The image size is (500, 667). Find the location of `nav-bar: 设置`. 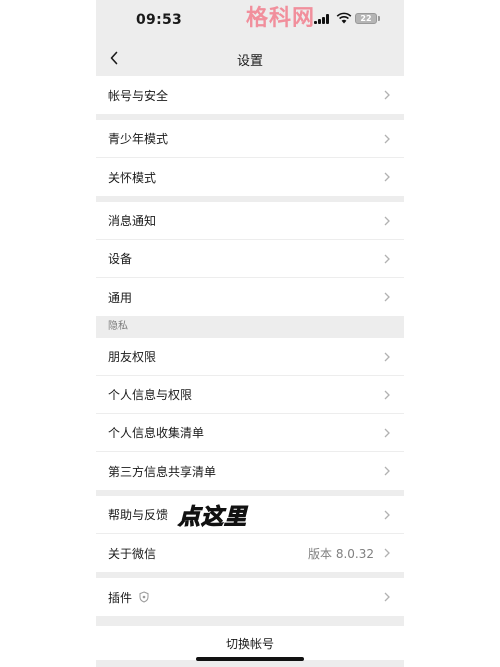

nav-bar: 设置 is located at coordinates (250, 58).